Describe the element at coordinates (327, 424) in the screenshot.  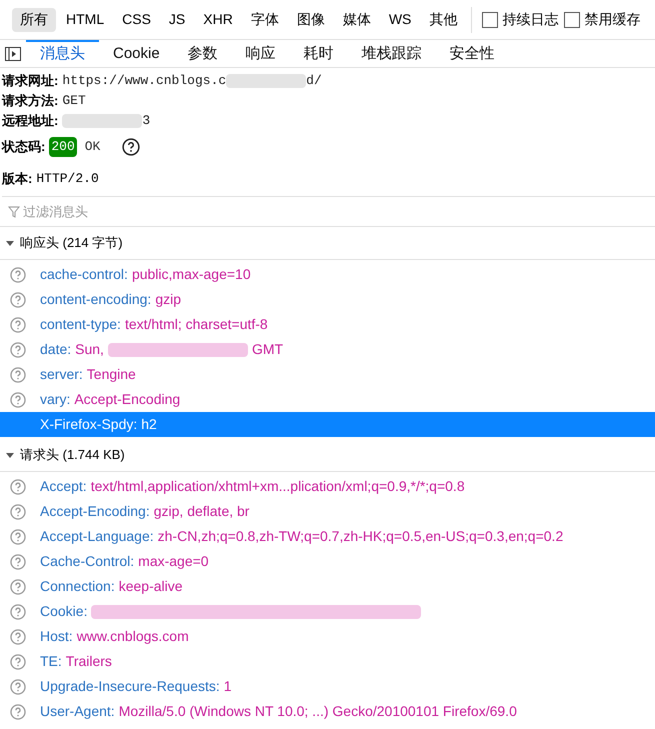
I see `header-row: X-Firefox-Spdy: h2` at that location.